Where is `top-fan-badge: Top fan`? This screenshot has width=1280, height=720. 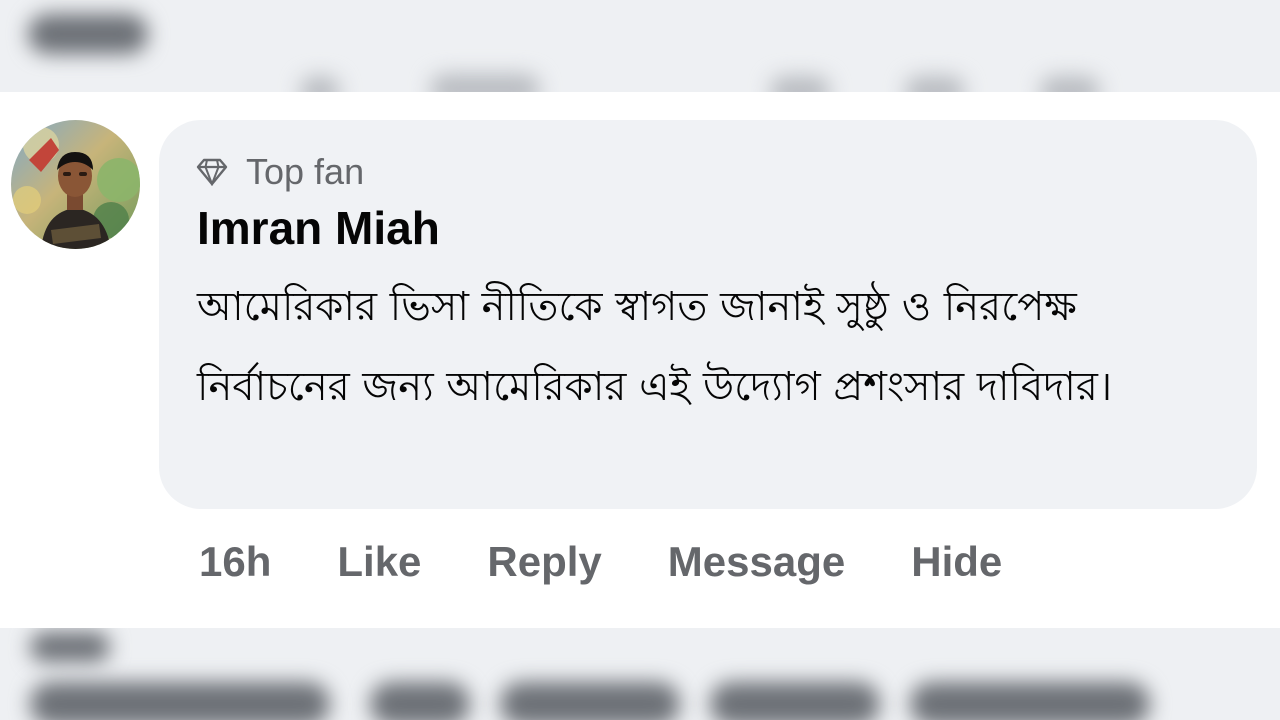 top-fan-badge: Top fan is located at coordinates (280, 172).